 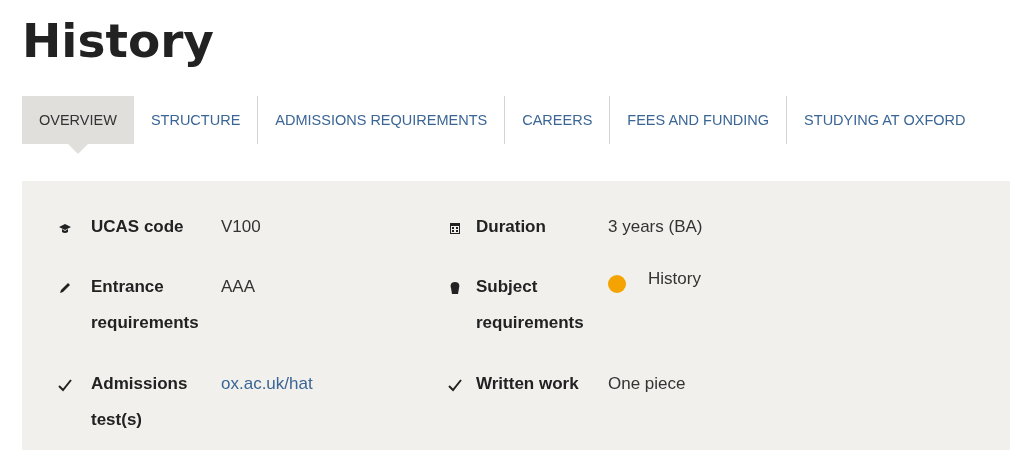 What do you see at coordinates (455, 228) in the screenshot?
I see `calendar-icon` at bounding box center [455, 228].